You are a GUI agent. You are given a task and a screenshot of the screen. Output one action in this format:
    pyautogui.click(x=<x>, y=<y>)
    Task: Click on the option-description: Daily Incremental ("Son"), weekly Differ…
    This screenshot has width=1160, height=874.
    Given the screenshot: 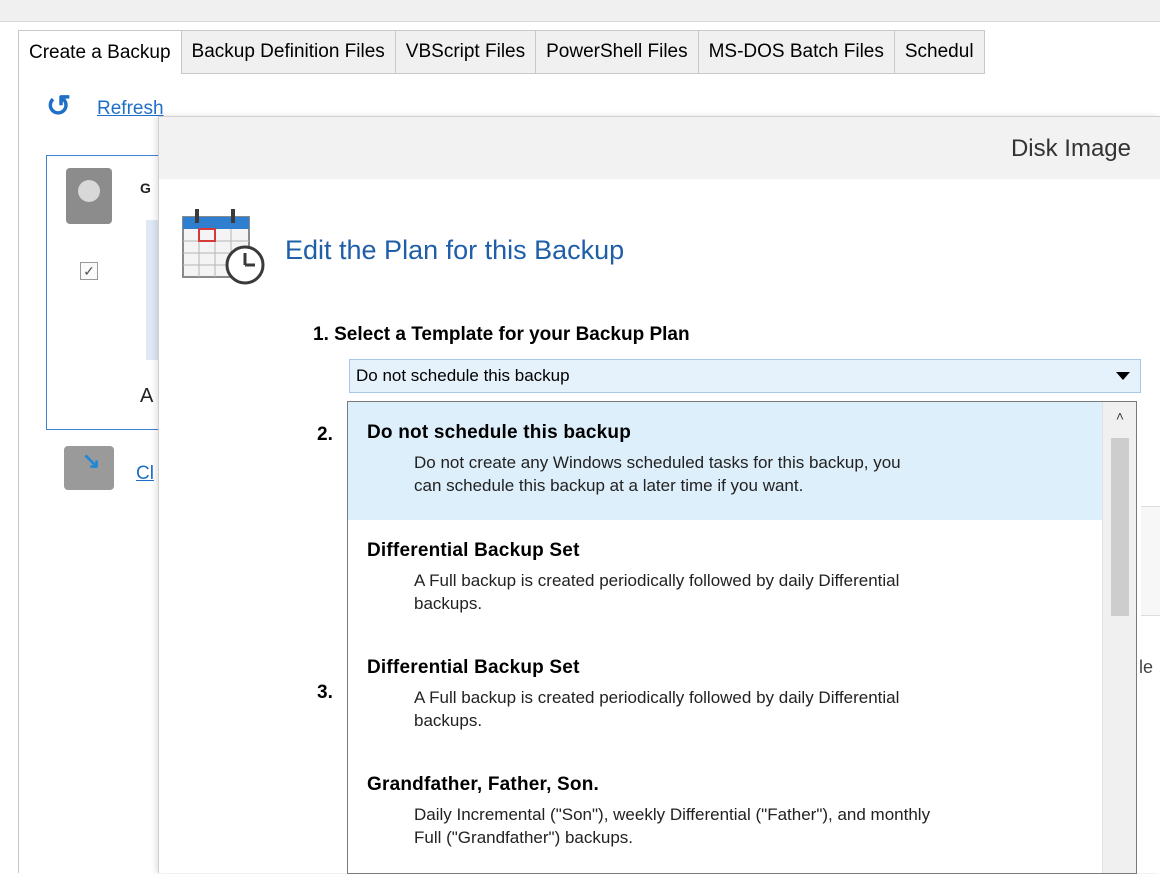 What is the action you would take?
    pyautogui.click(x=758, y=826)
    